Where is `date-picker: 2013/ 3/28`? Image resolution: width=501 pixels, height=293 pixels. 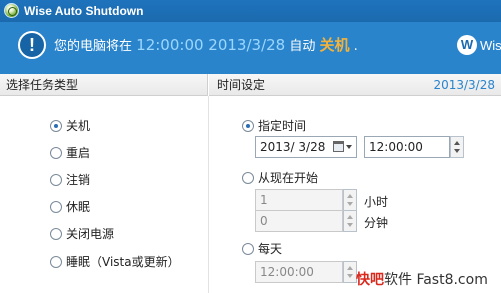
date-picker: 2013/ 3/28 is located at coordinates (306, 147).